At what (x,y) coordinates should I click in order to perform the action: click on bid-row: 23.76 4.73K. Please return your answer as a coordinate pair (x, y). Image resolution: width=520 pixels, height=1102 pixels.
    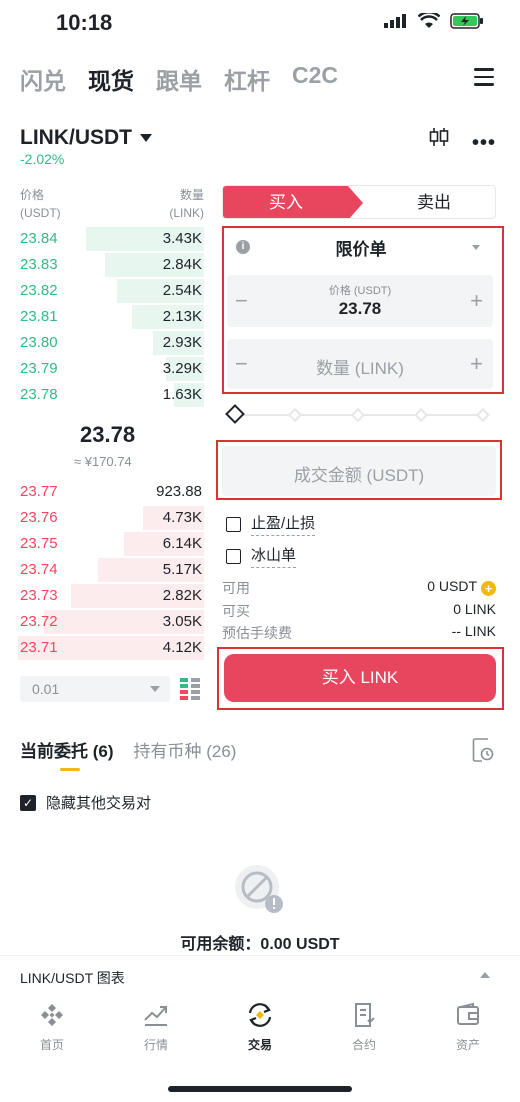
    Looking at the image, I should click on (105, 518).